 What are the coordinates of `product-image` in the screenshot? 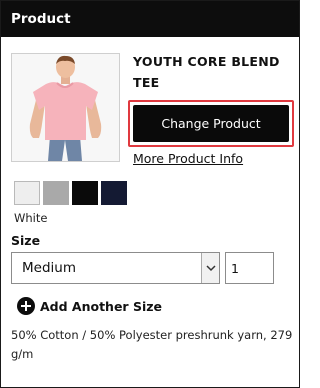 It's located at (65, 107).